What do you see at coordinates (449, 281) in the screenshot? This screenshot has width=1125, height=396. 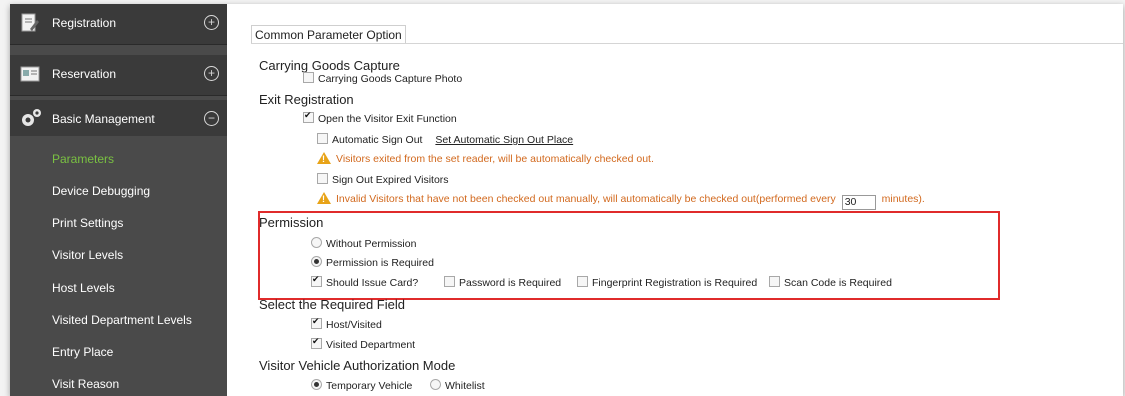 I see `password-required-checkbox` at bounding box center [449, 281].